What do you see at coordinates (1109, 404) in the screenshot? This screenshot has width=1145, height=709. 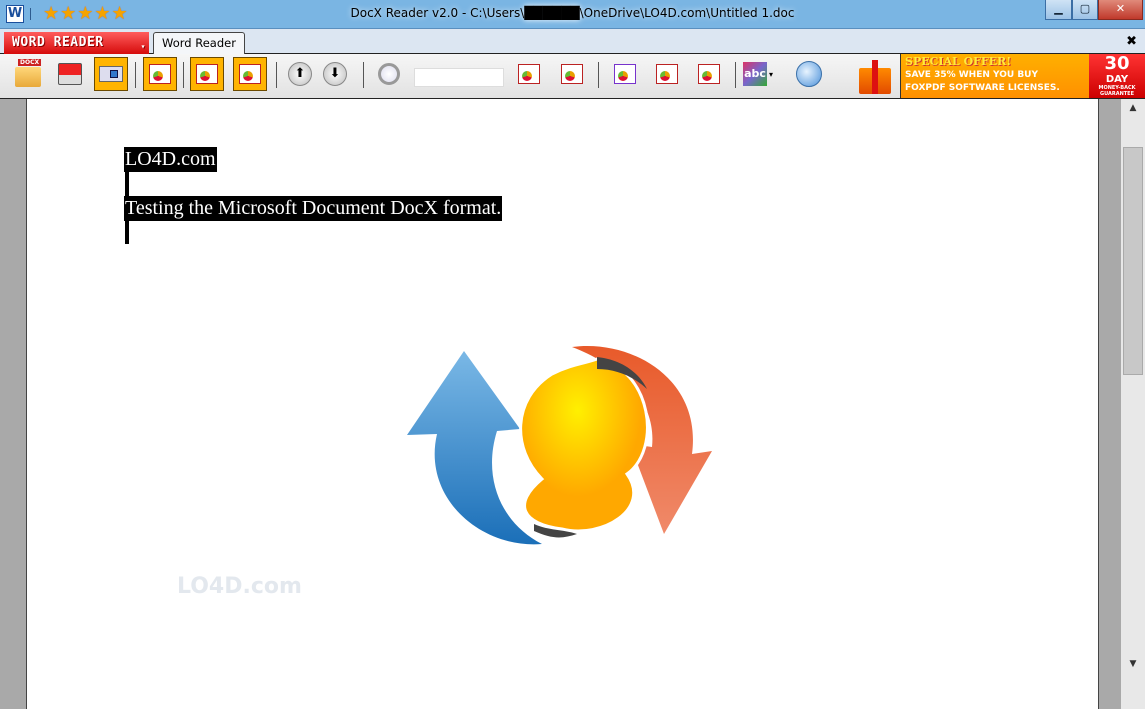 I see `right-margin` at bounding box center [1109, 404].